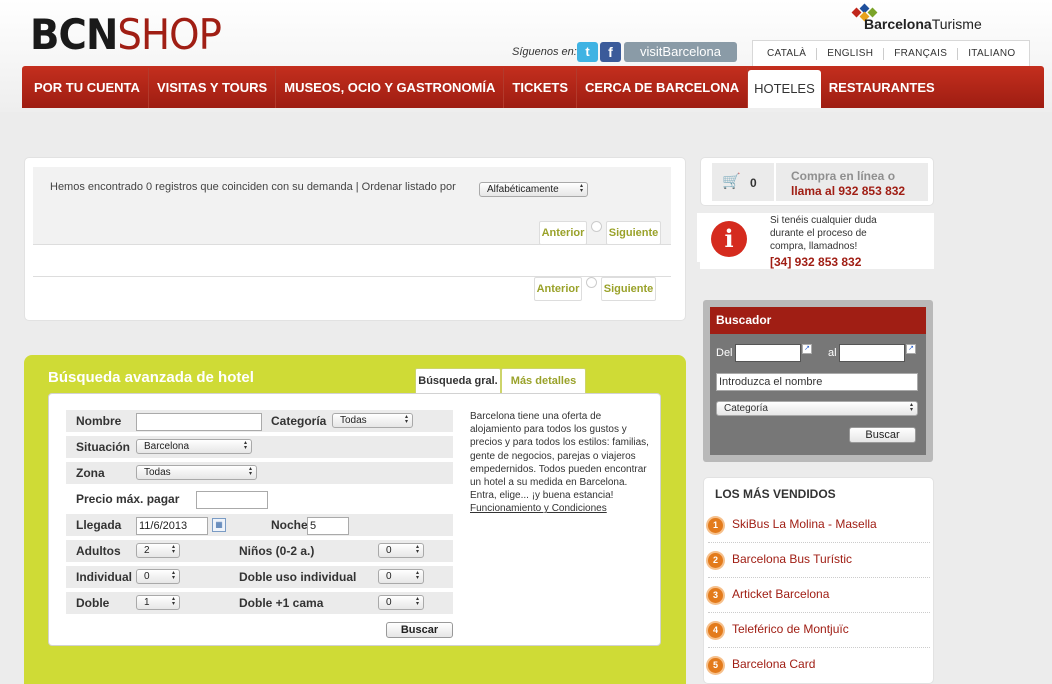 This screenshot has height=684, width=1052. Describe the element at coordinates (633, 233) in the screenshot. I see `next-button: Siguiente` at that location.